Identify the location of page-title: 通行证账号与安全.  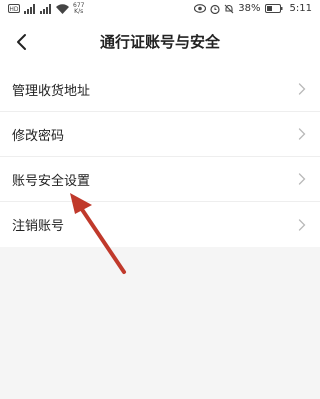
(159, 42).